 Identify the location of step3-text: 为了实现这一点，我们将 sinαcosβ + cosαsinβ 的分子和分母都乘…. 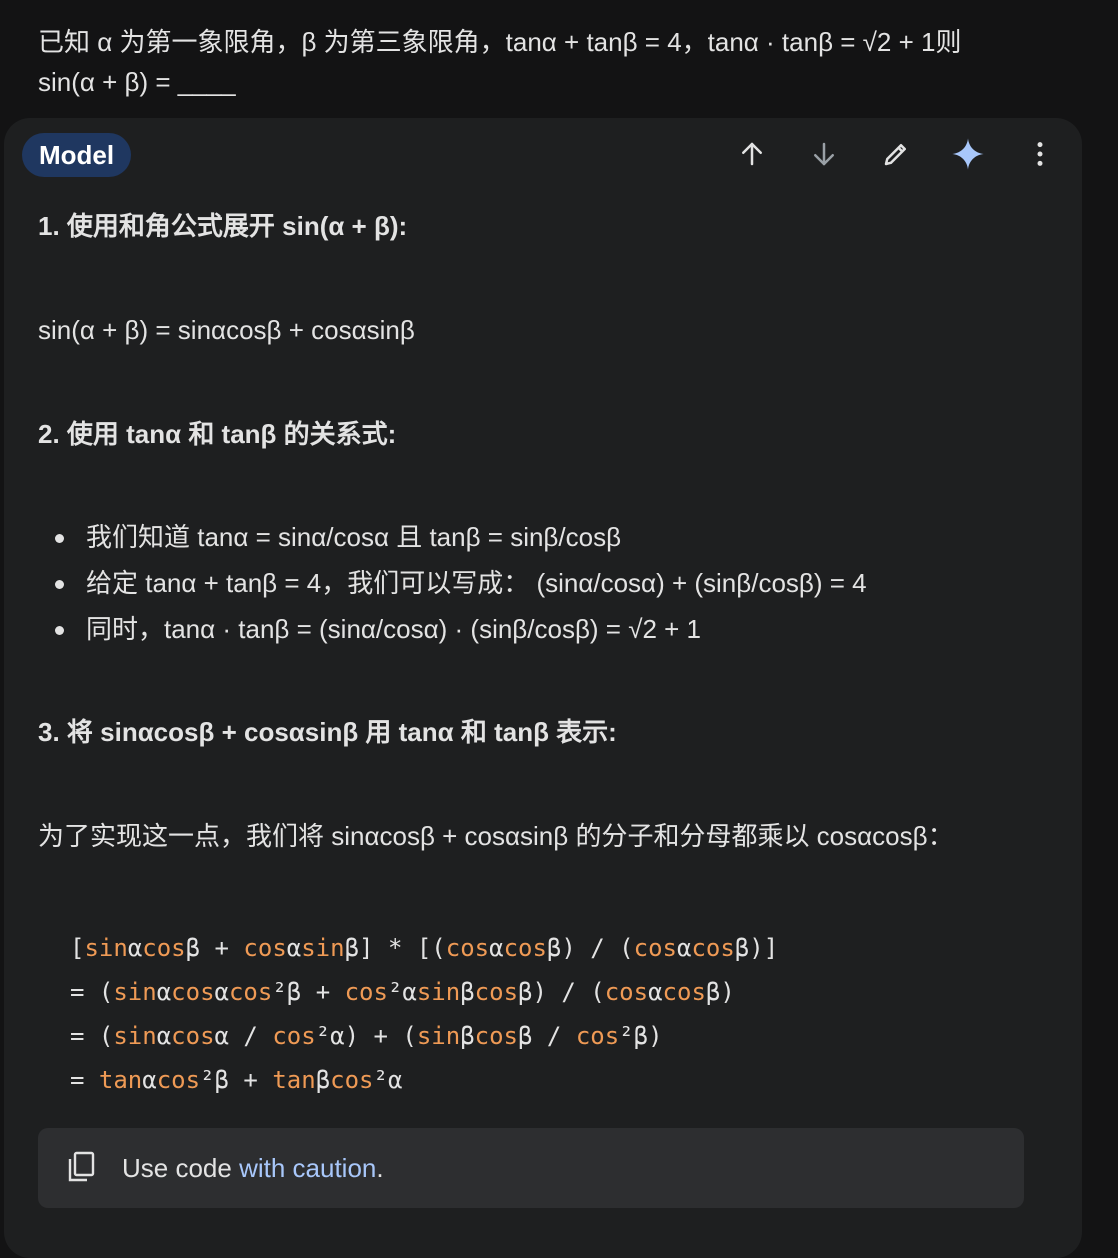
(496, 836).